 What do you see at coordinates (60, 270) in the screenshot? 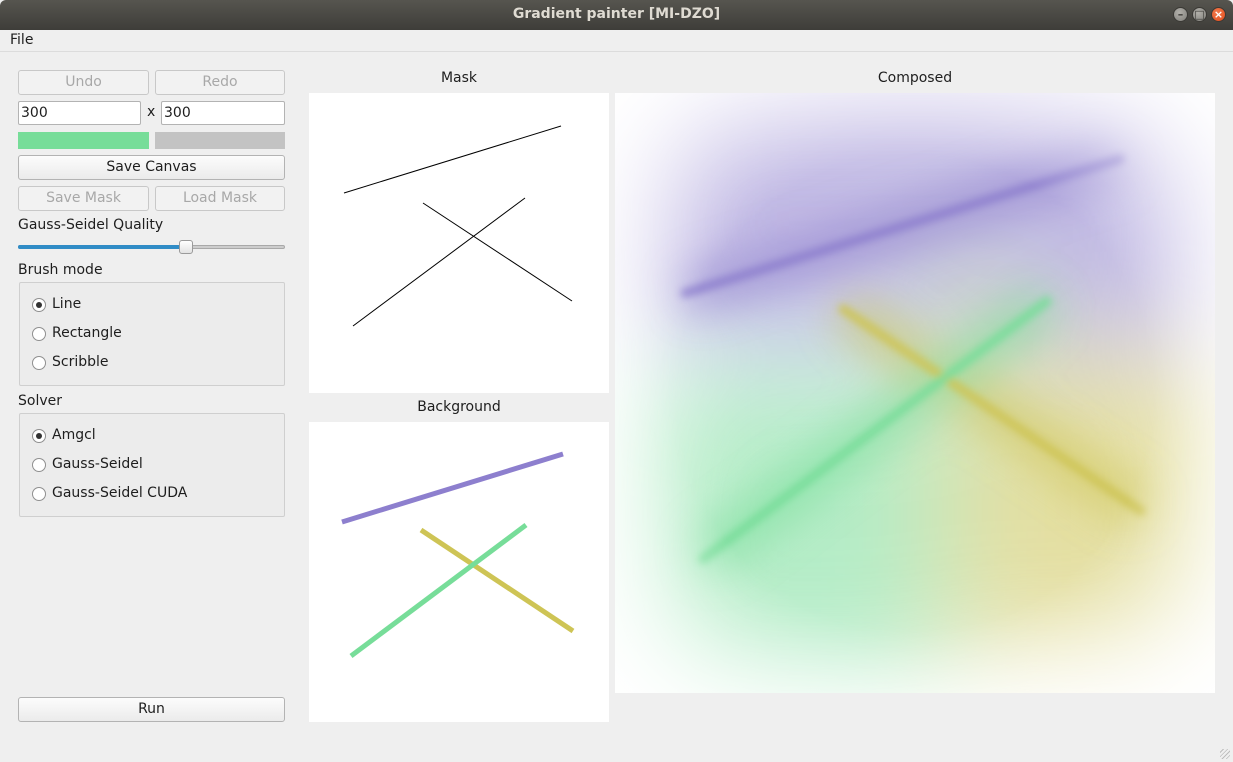
I see `brush-mode-label: Brush mode` at bounding box center [60, 270].